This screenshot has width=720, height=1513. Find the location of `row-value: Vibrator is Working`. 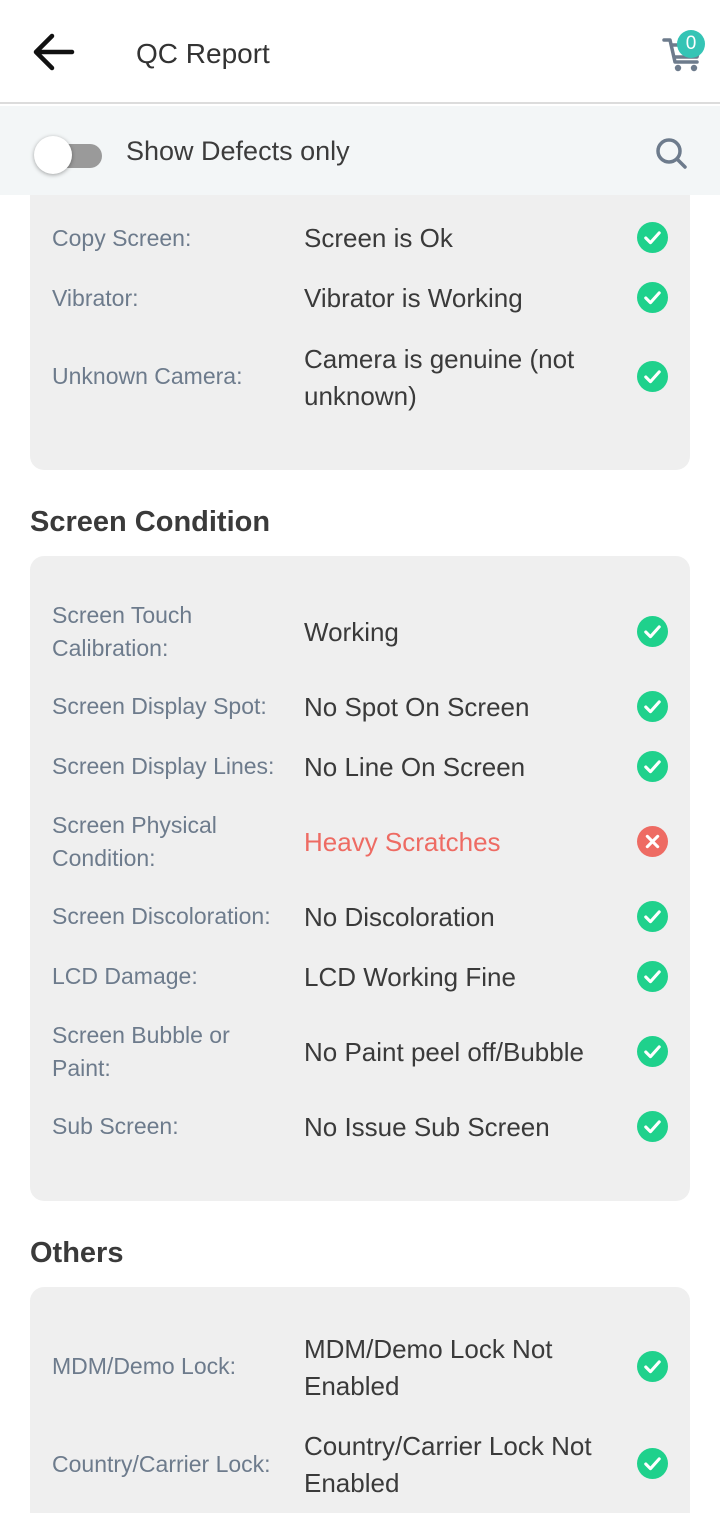

row-value: Vibrator is Working is located at coordinates (413, 298).